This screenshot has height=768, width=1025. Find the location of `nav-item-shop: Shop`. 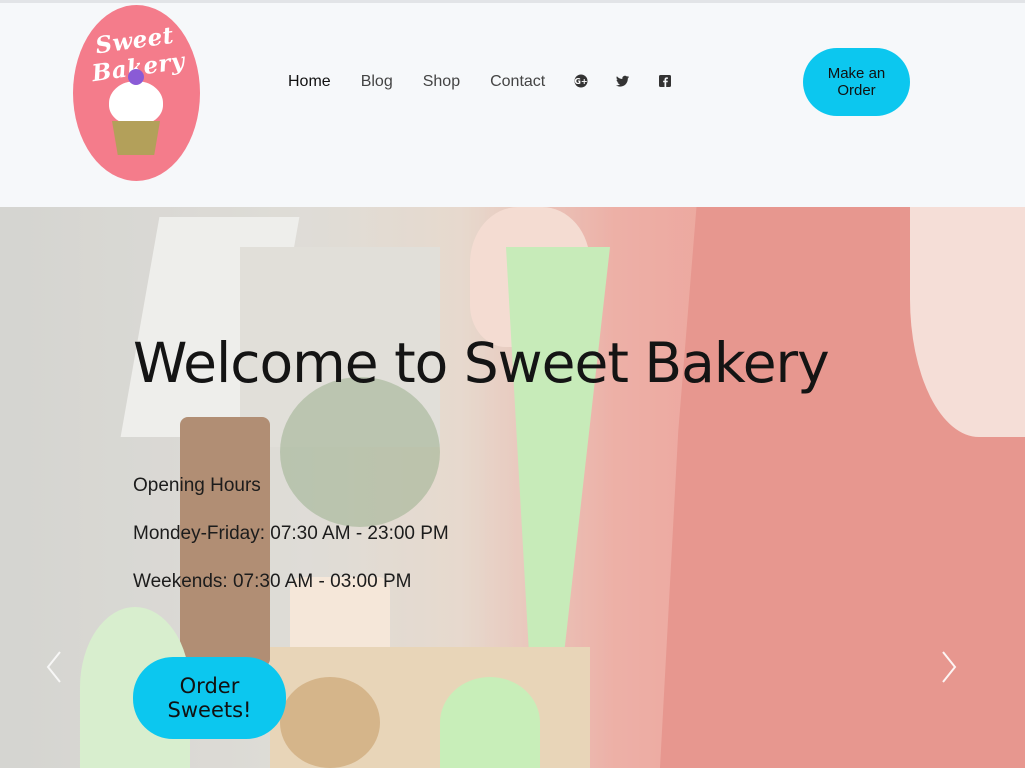

nav-item-shop: Shop is located at coordinates (441, 82).